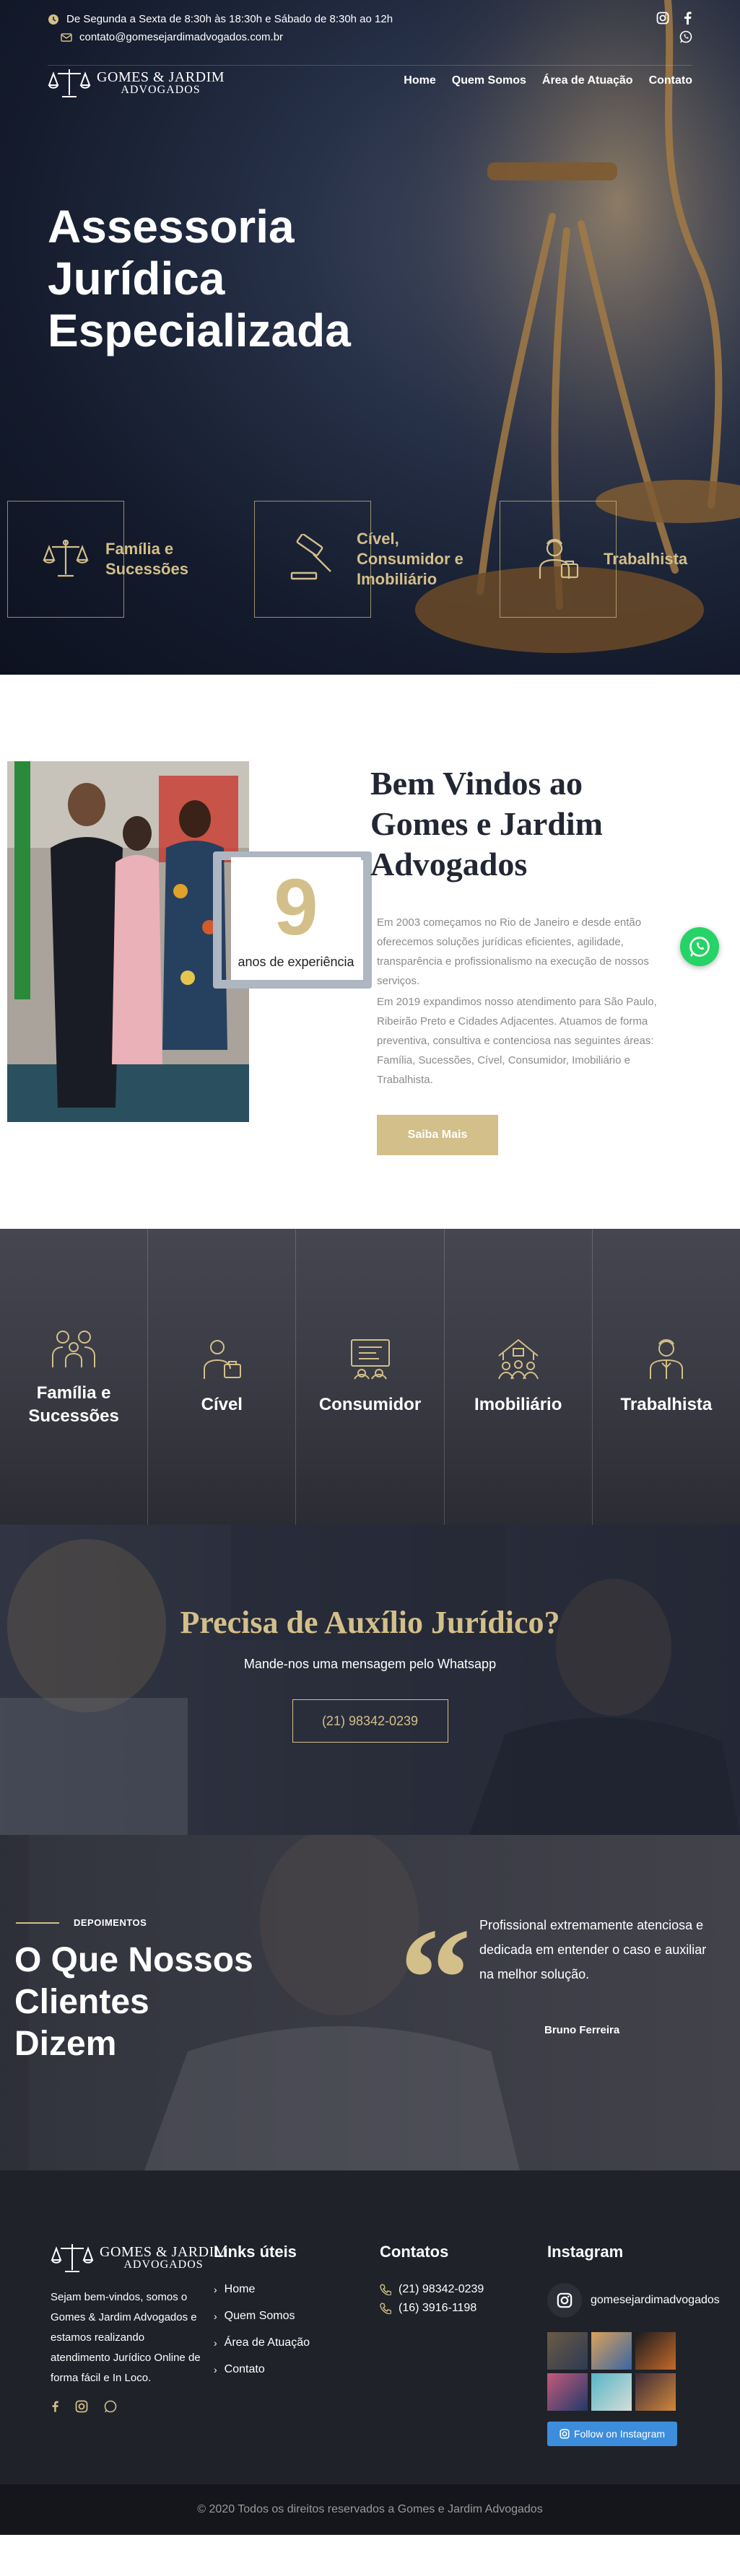  I want to click on nav-contato: Contato, so click(670, 80).